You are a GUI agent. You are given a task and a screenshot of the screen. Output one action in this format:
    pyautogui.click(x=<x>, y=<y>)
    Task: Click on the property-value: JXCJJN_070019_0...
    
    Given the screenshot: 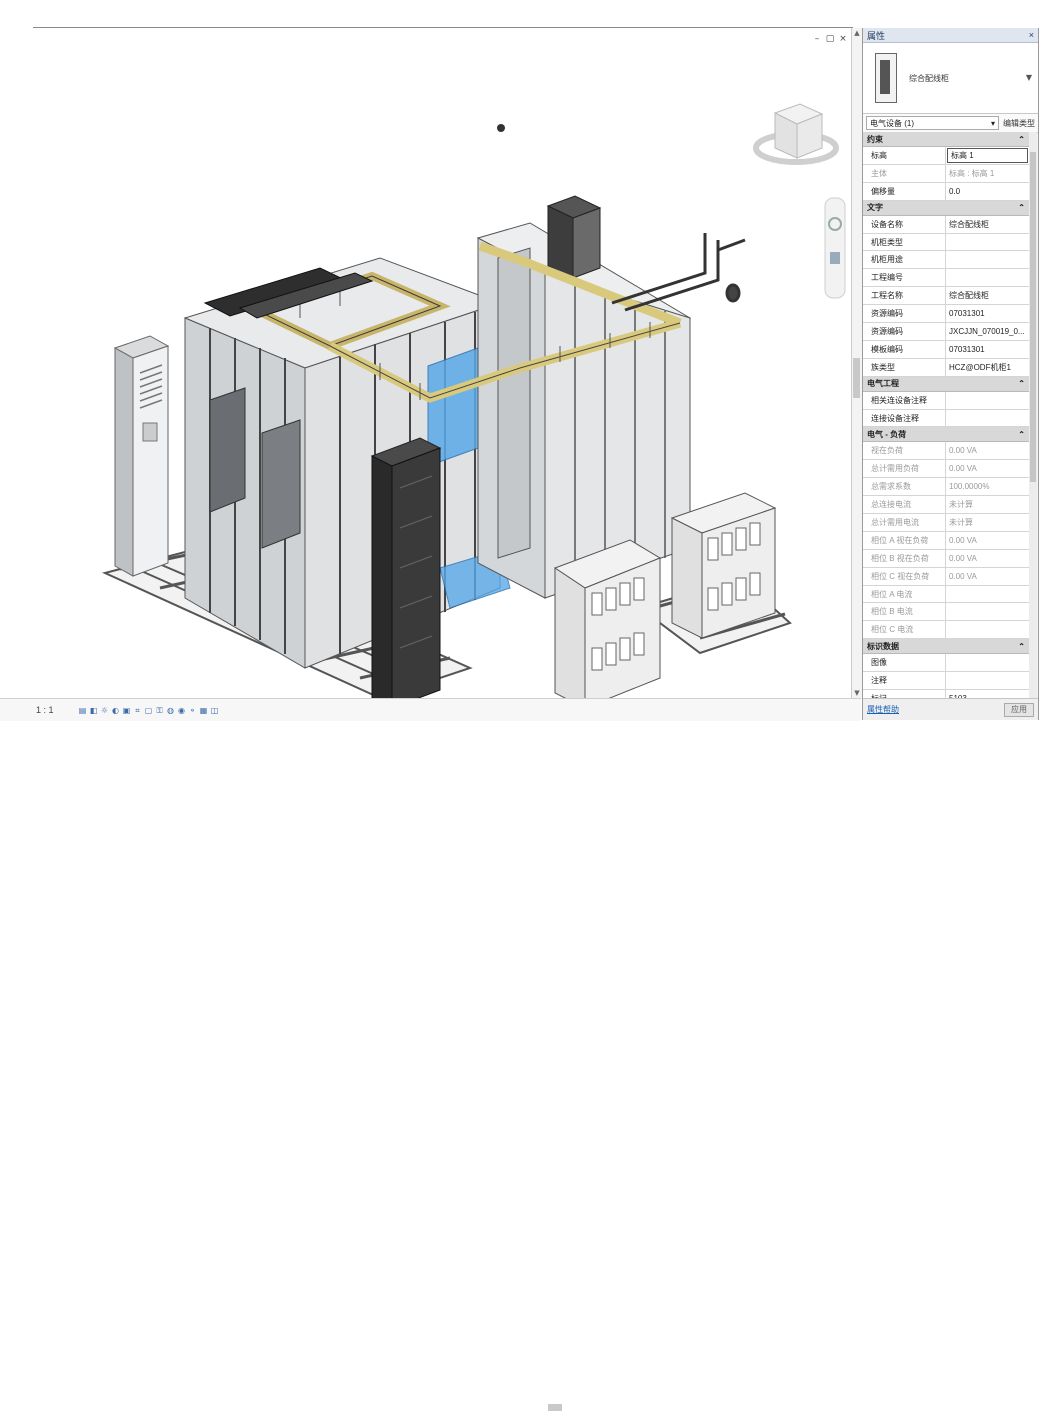 What is the action you would take?
    pyautogui.click(x=987, y=331)
    